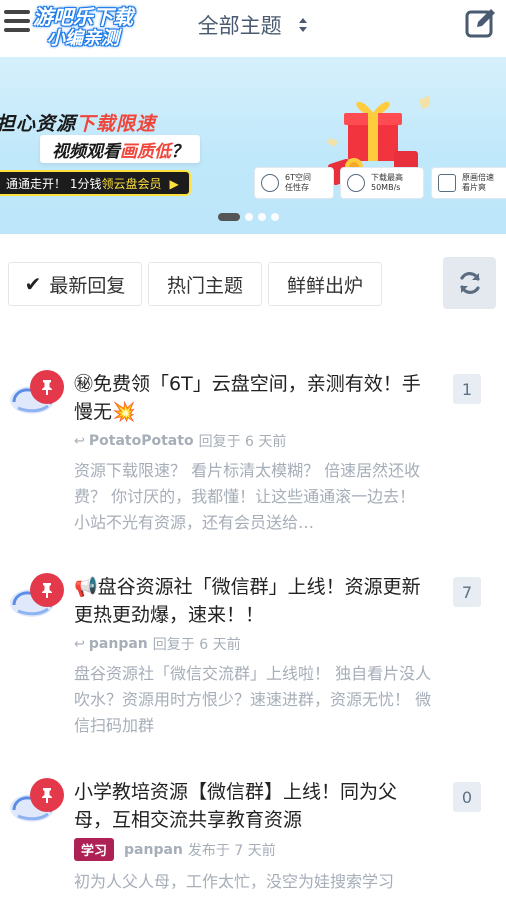 Image resolution: width=506 pixels, height=899 pixels. I want to click on tab-latest-reply: ✔ 最新回复, so click(75, 284).